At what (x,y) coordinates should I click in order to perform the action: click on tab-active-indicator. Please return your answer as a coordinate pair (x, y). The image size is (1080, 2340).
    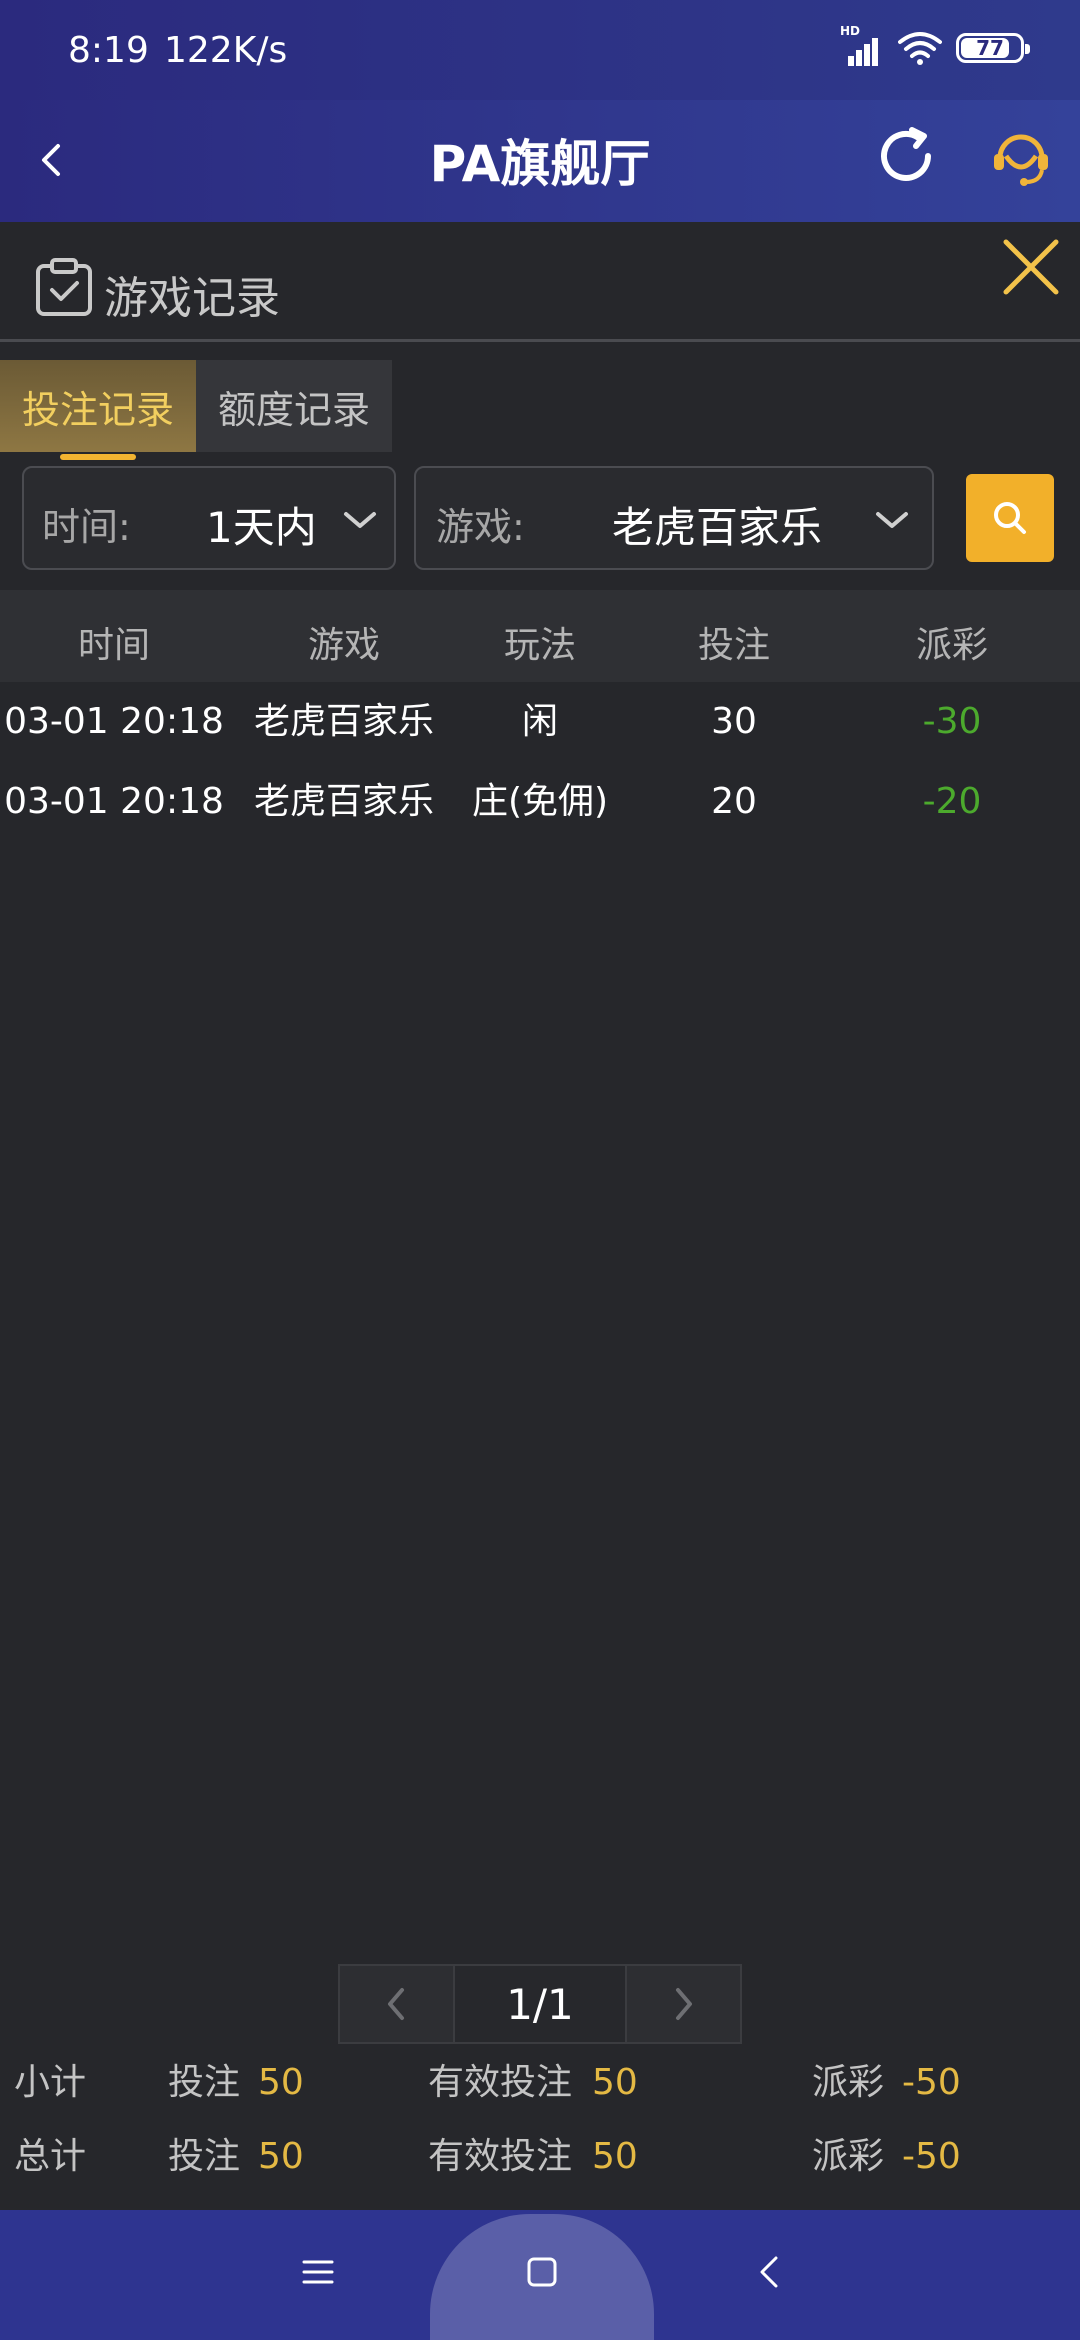
    Looking at the image, I should click on (98, 457).